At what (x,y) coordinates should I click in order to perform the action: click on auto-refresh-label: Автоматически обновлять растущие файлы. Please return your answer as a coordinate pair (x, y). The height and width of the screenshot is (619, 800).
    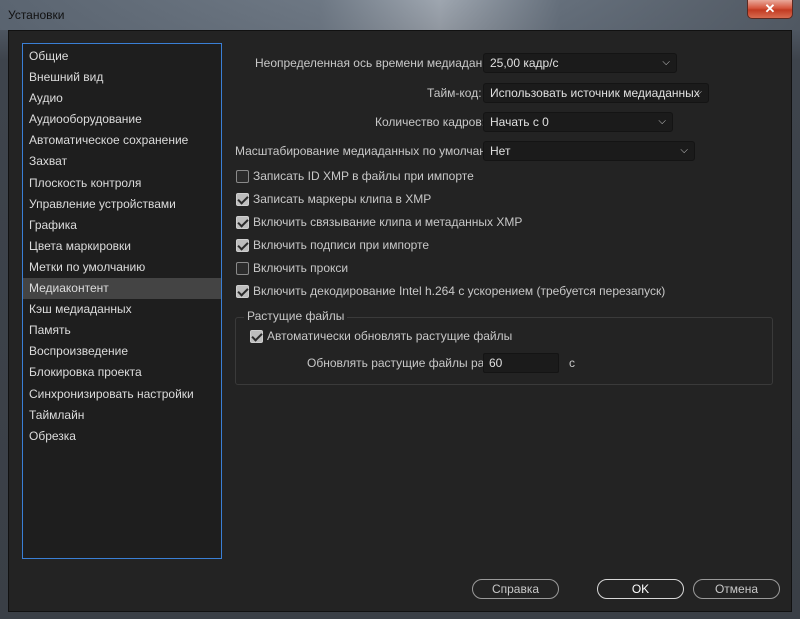
    Looking at the image, I should click on (390, 336).